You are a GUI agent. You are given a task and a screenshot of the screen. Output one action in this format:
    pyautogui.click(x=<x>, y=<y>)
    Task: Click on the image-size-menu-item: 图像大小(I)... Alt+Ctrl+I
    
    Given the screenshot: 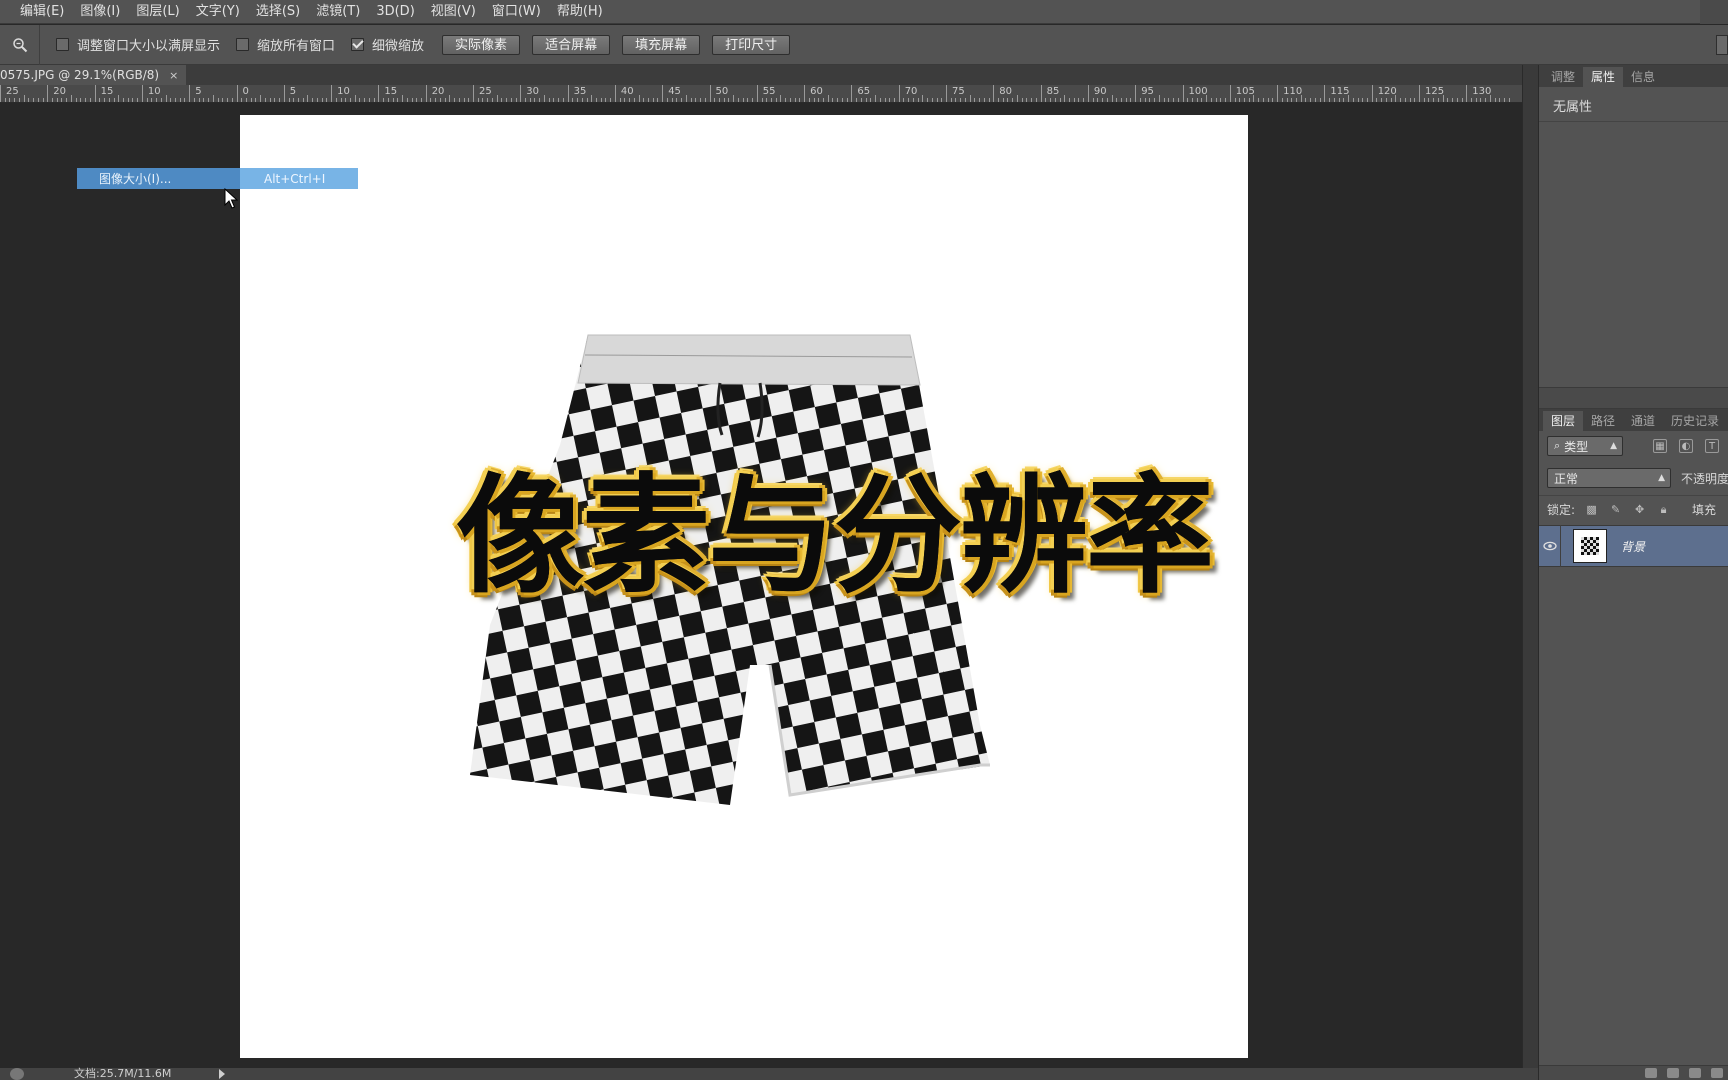 What is the action you would take?
    pyautogui.click(x=217, y=178)
    